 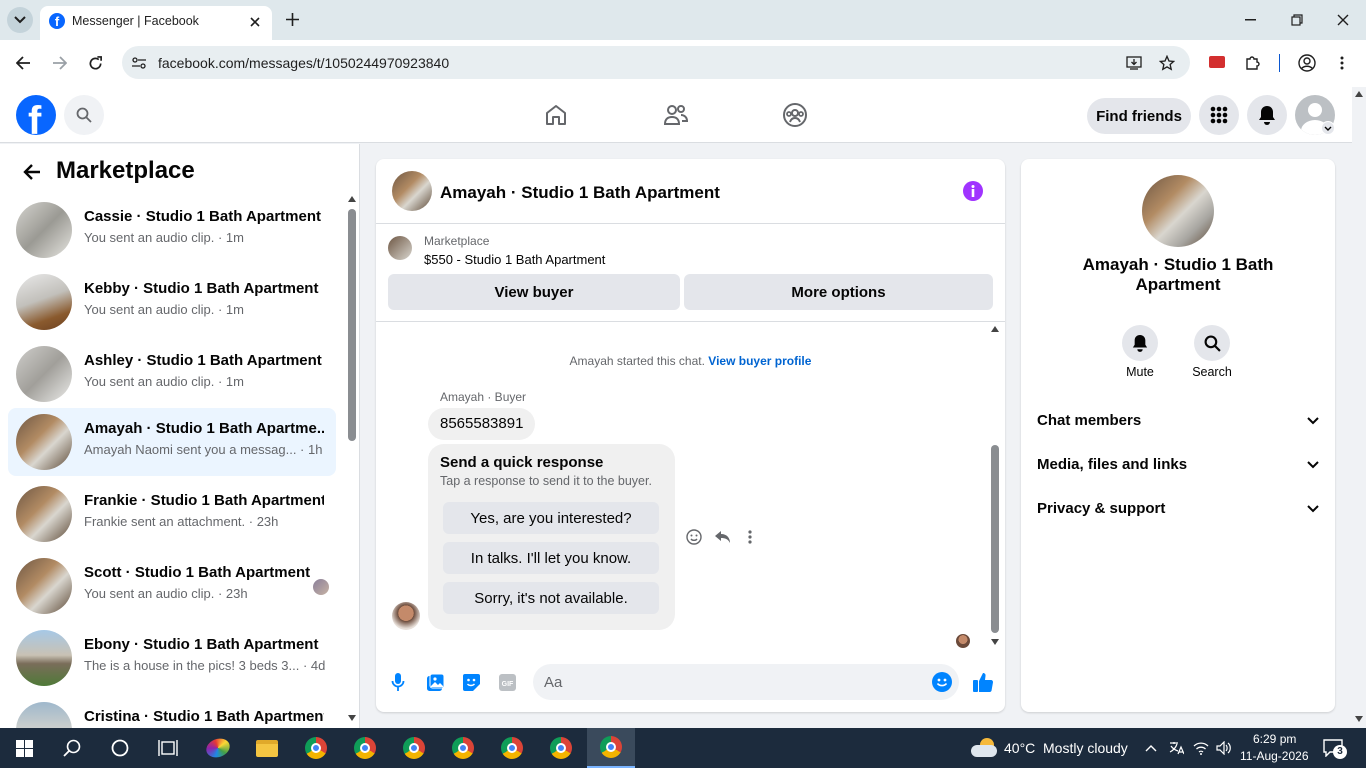 I want to click on listing-thumbnail, so click(x=400, y=248).